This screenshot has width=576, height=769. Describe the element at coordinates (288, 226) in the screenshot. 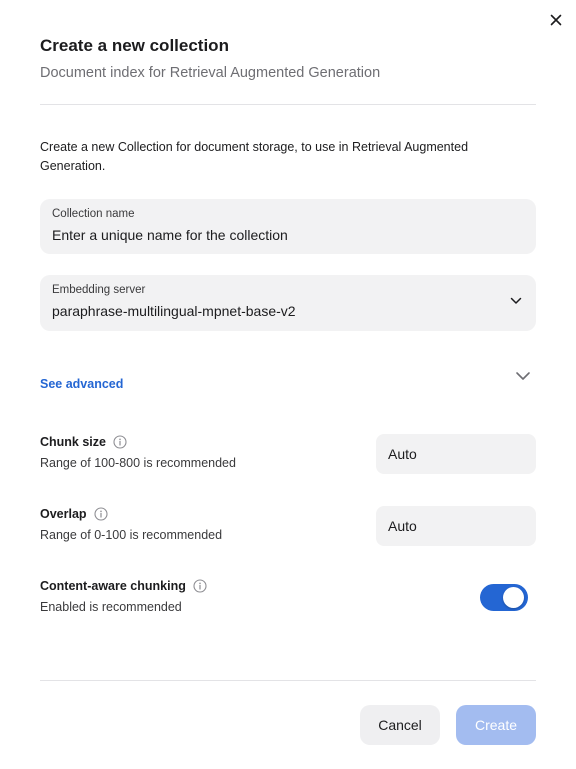

I see `collection-name-field: Collection name` at that location.